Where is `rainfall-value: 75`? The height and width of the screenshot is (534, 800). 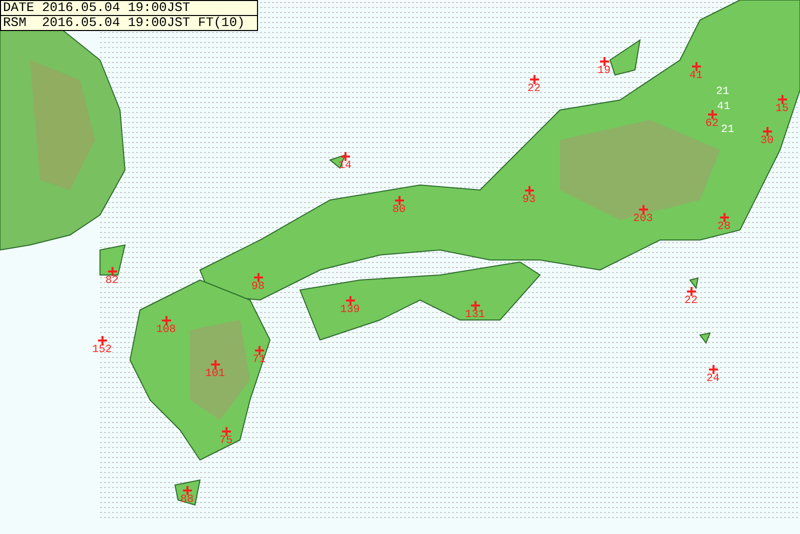
rainfall-value: 75 is located at coordinates (226, 441).